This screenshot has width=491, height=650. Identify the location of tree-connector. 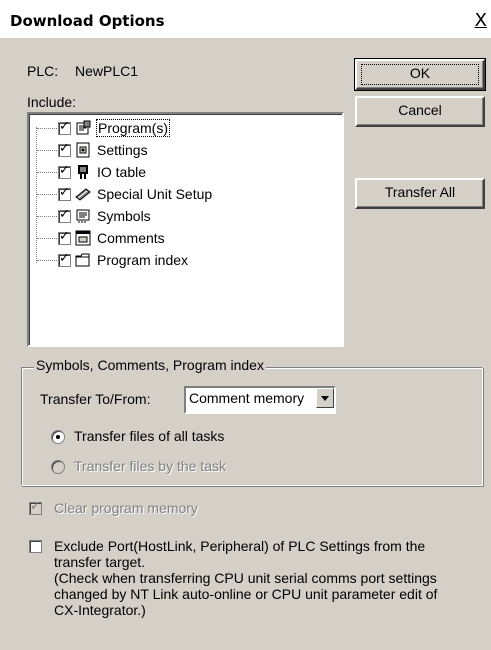
(36, 195).